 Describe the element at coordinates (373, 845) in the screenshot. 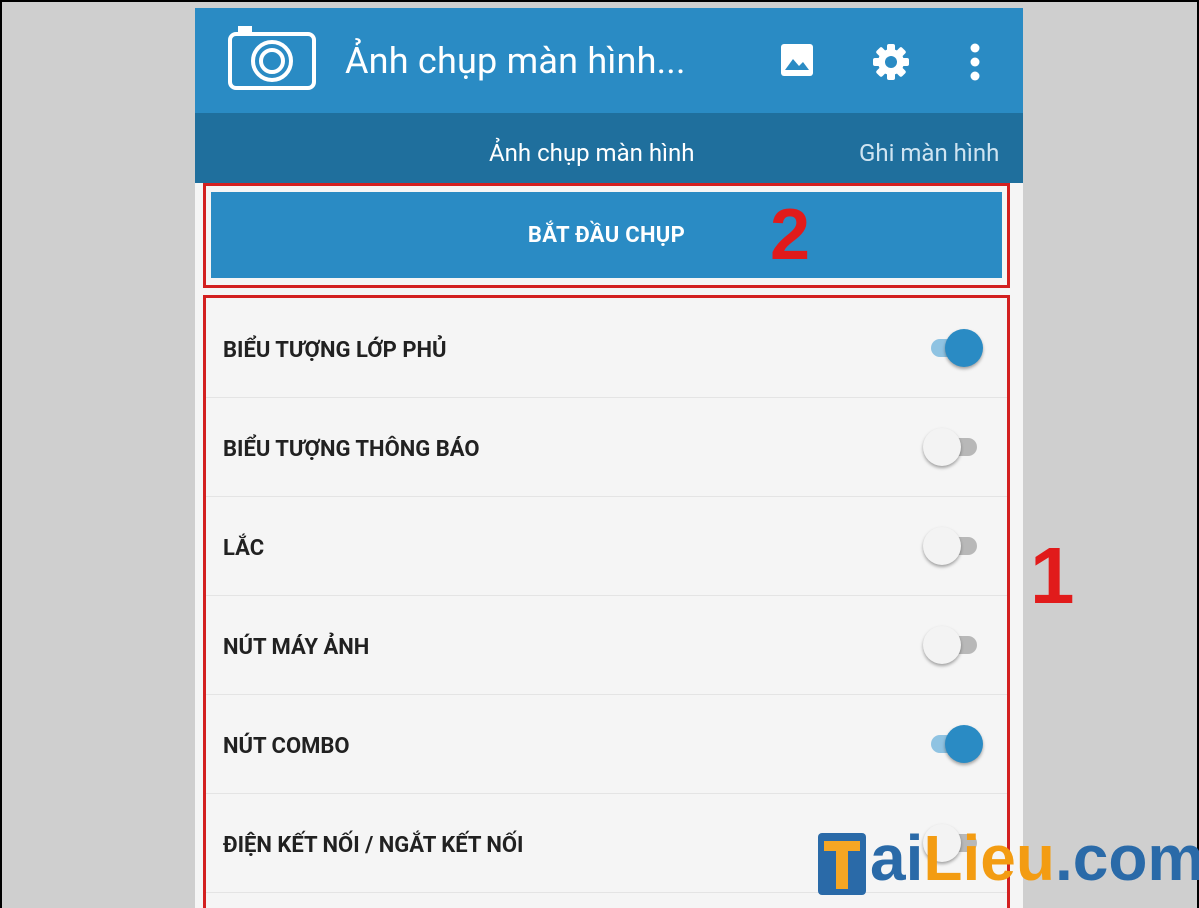

I see `setting-label: ĐIỆN KẾT NỐI / NGẮT KẾT NỐI` at that location.